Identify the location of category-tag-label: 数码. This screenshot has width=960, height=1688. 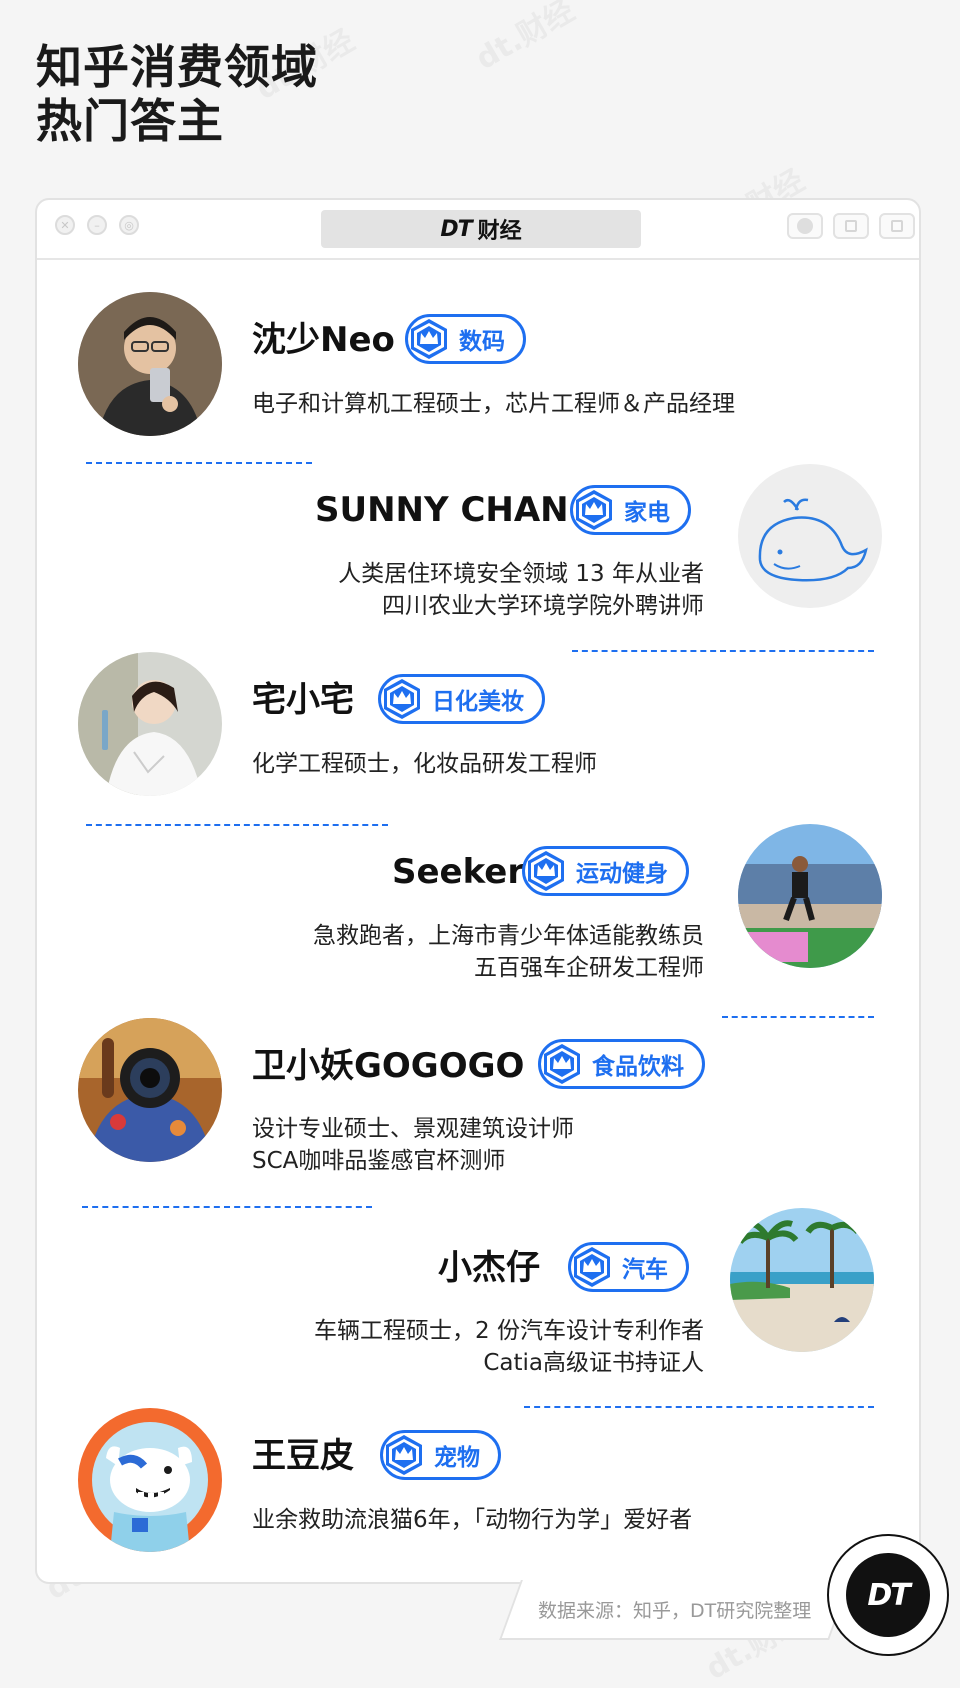
(482, 342).